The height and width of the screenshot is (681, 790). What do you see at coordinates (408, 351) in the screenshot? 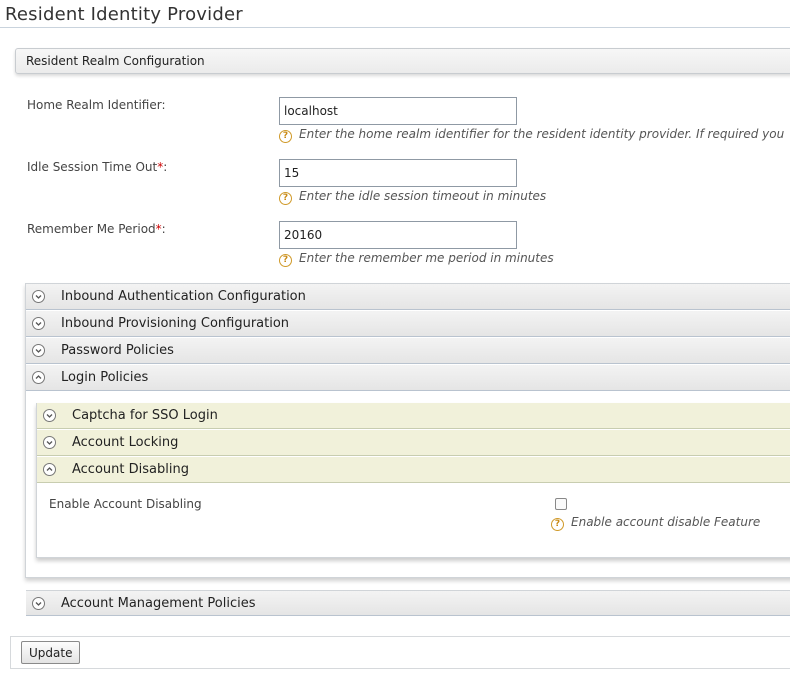
I see `section-password-policies: Password Policies` at bounding box center [408, 351].